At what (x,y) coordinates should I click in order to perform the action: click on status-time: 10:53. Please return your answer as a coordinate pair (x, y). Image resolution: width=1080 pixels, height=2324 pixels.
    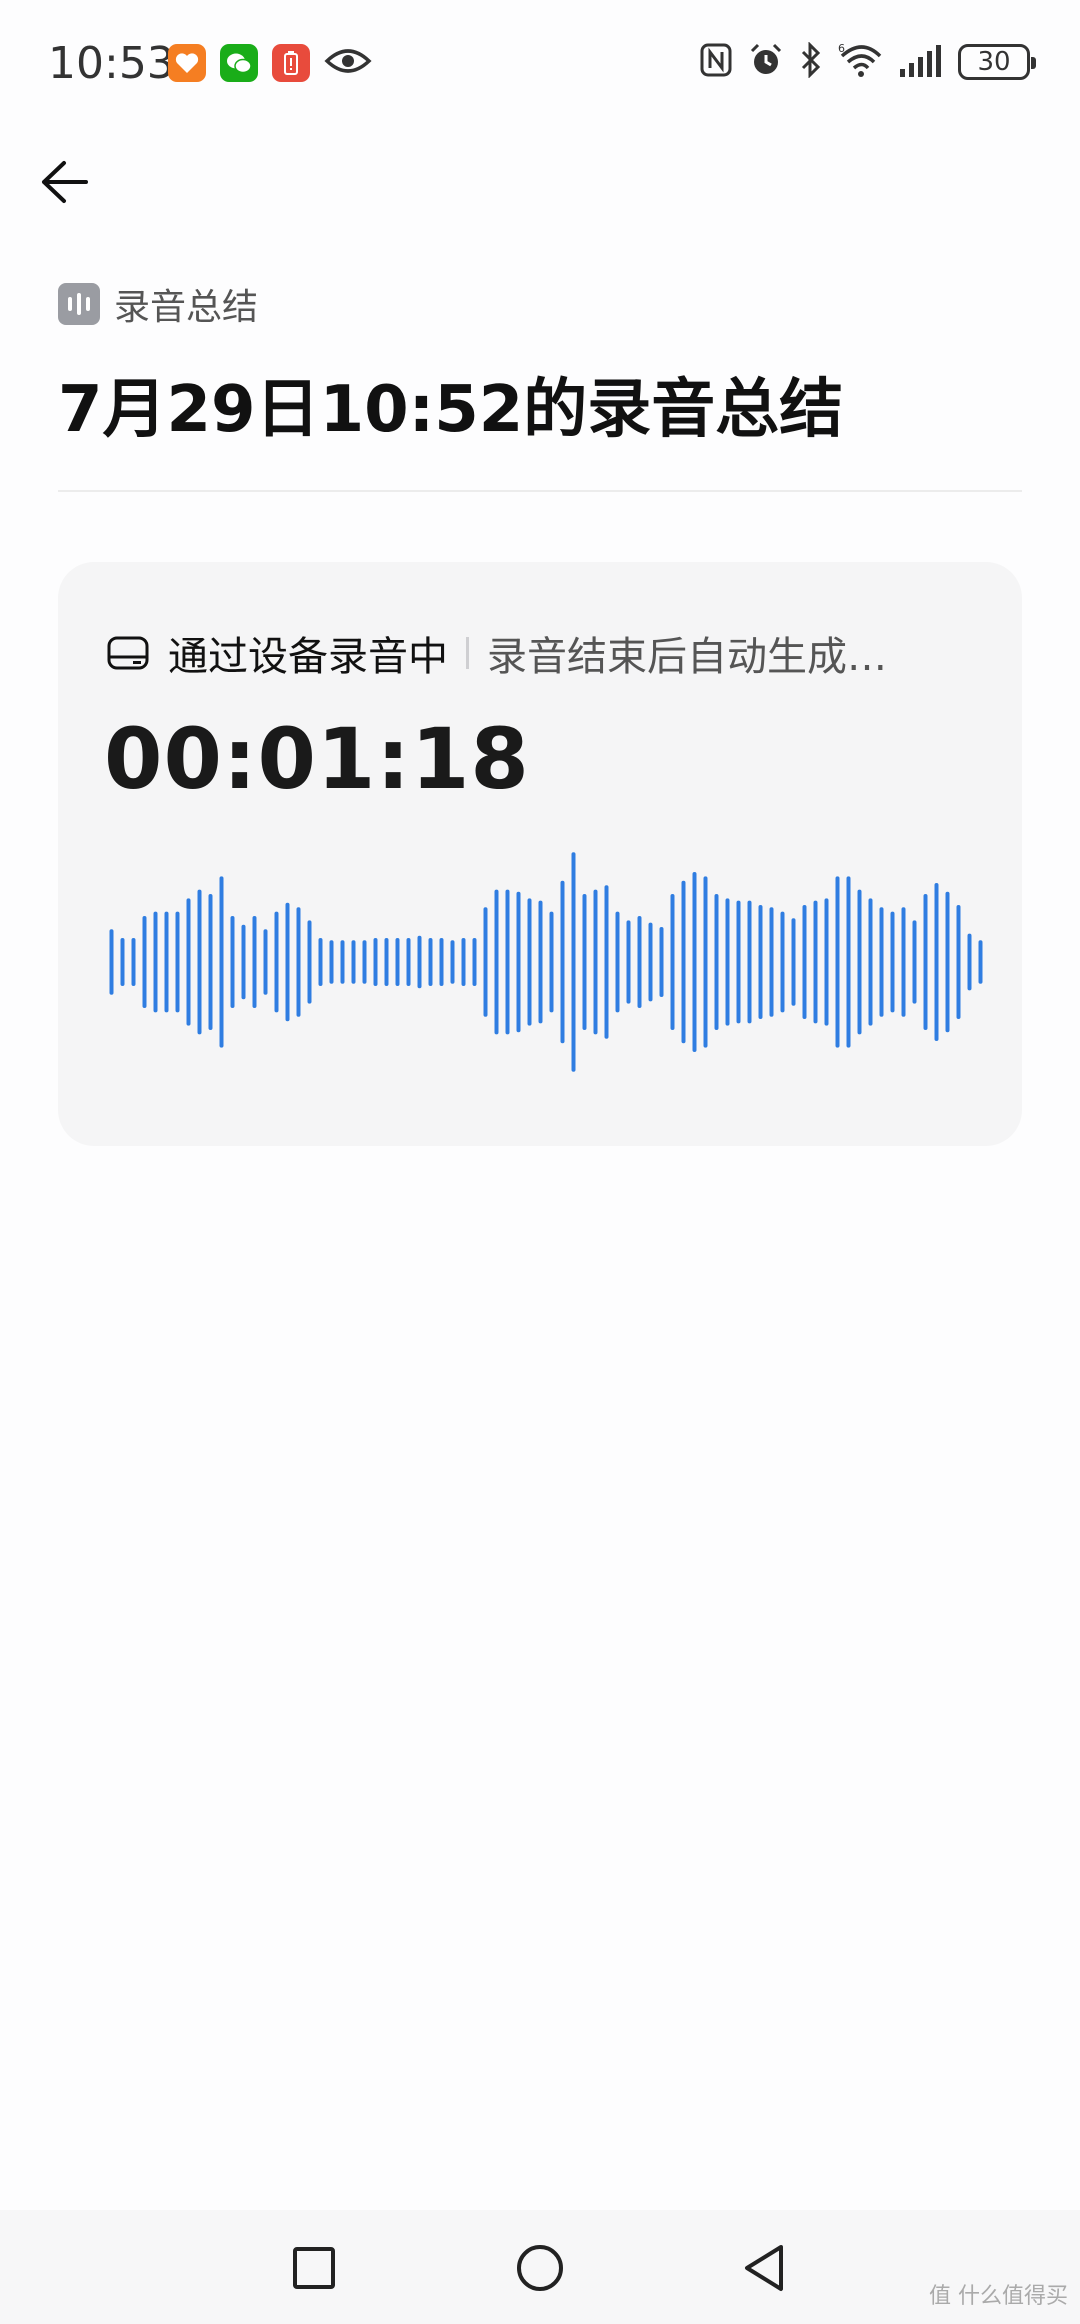
    Looking at the image, I should click on (111, 63).